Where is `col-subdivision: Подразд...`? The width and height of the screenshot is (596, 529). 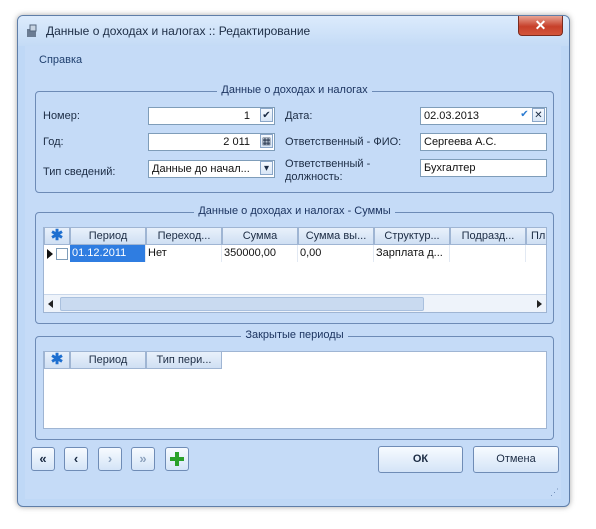
col-subdivision: Подразд... is located at coordinates (488, 236).